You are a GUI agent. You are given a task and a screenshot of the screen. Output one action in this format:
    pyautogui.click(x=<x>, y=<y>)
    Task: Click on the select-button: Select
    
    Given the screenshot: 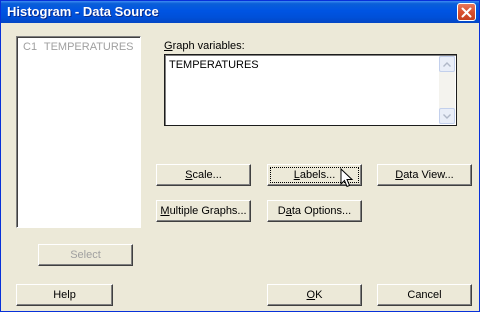 What is the action you would take?
    pyautogui.click(x=85, y=255)
    